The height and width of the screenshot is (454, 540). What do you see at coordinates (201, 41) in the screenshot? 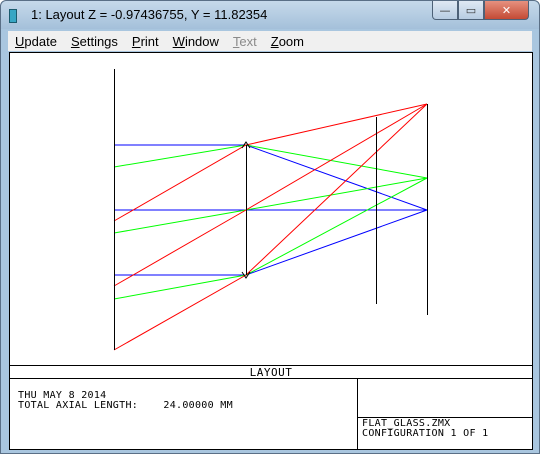
I see `menu-window-label: indow` at bounding box center [201, 41].